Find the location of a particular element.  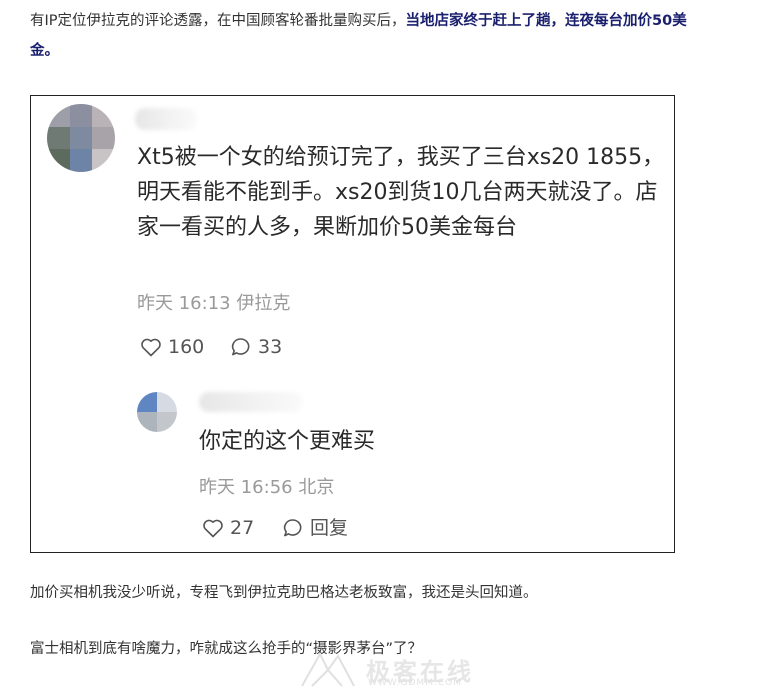

comment-like-button: 160 is located at coordinates (171, 347).